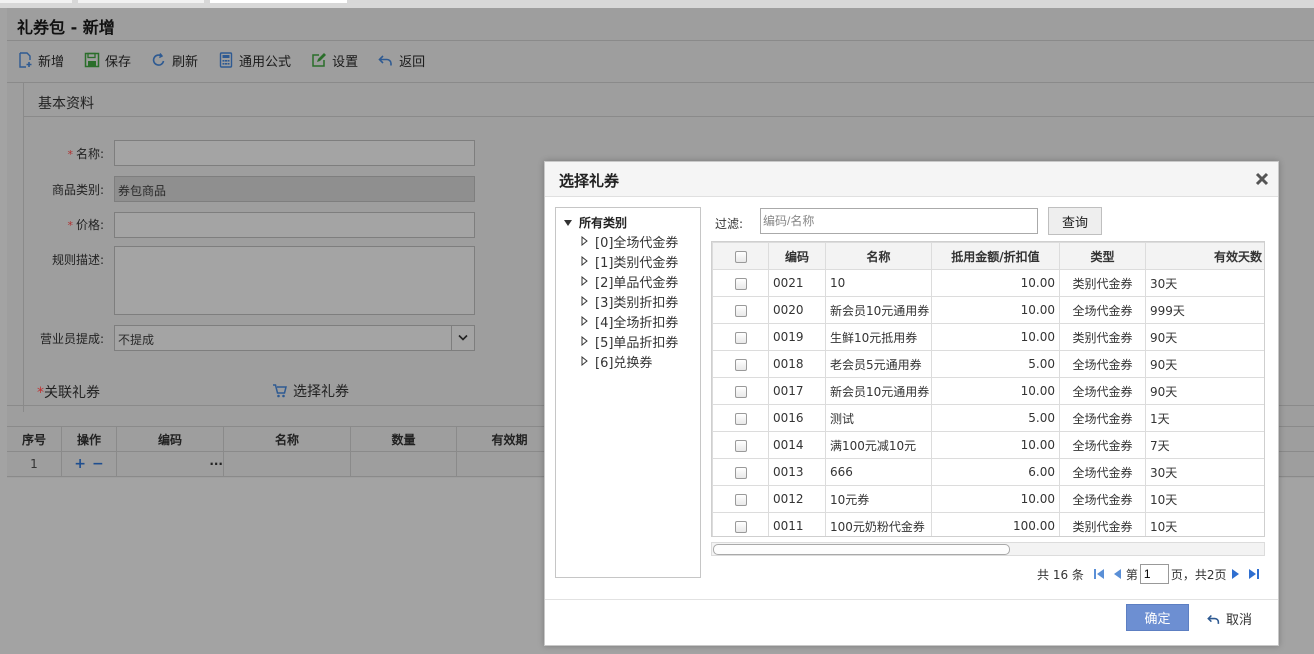 The height and width of the screenshot is (654, 1314). What do you see at coordinates (1204, 256) in the screenshot?
I see `column-header: 有效天数` at bounding box center [1204, 256].